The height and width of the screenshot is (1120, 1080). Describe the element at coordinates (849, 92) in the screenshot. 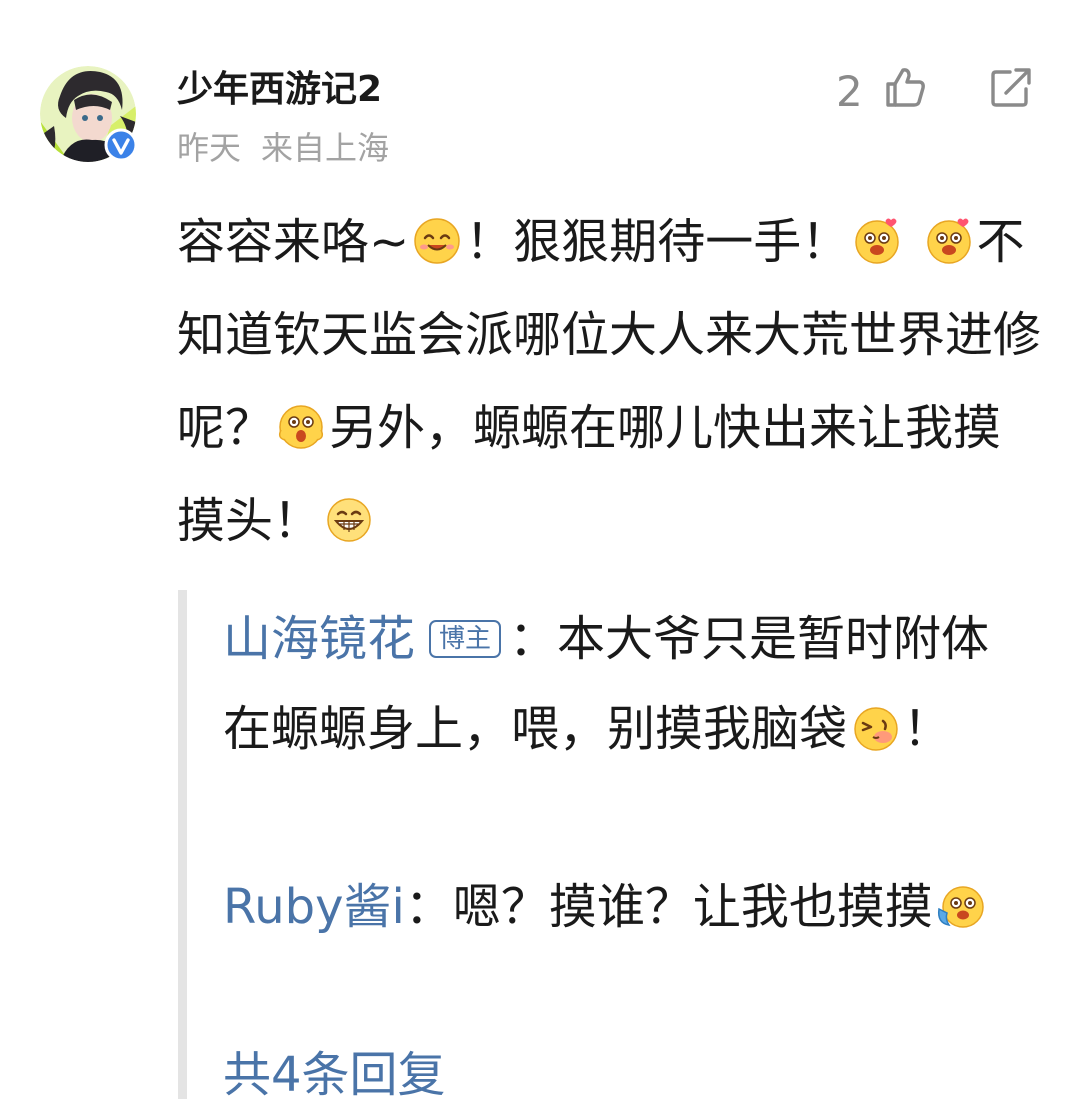

I see `like-count: 2` at that location.